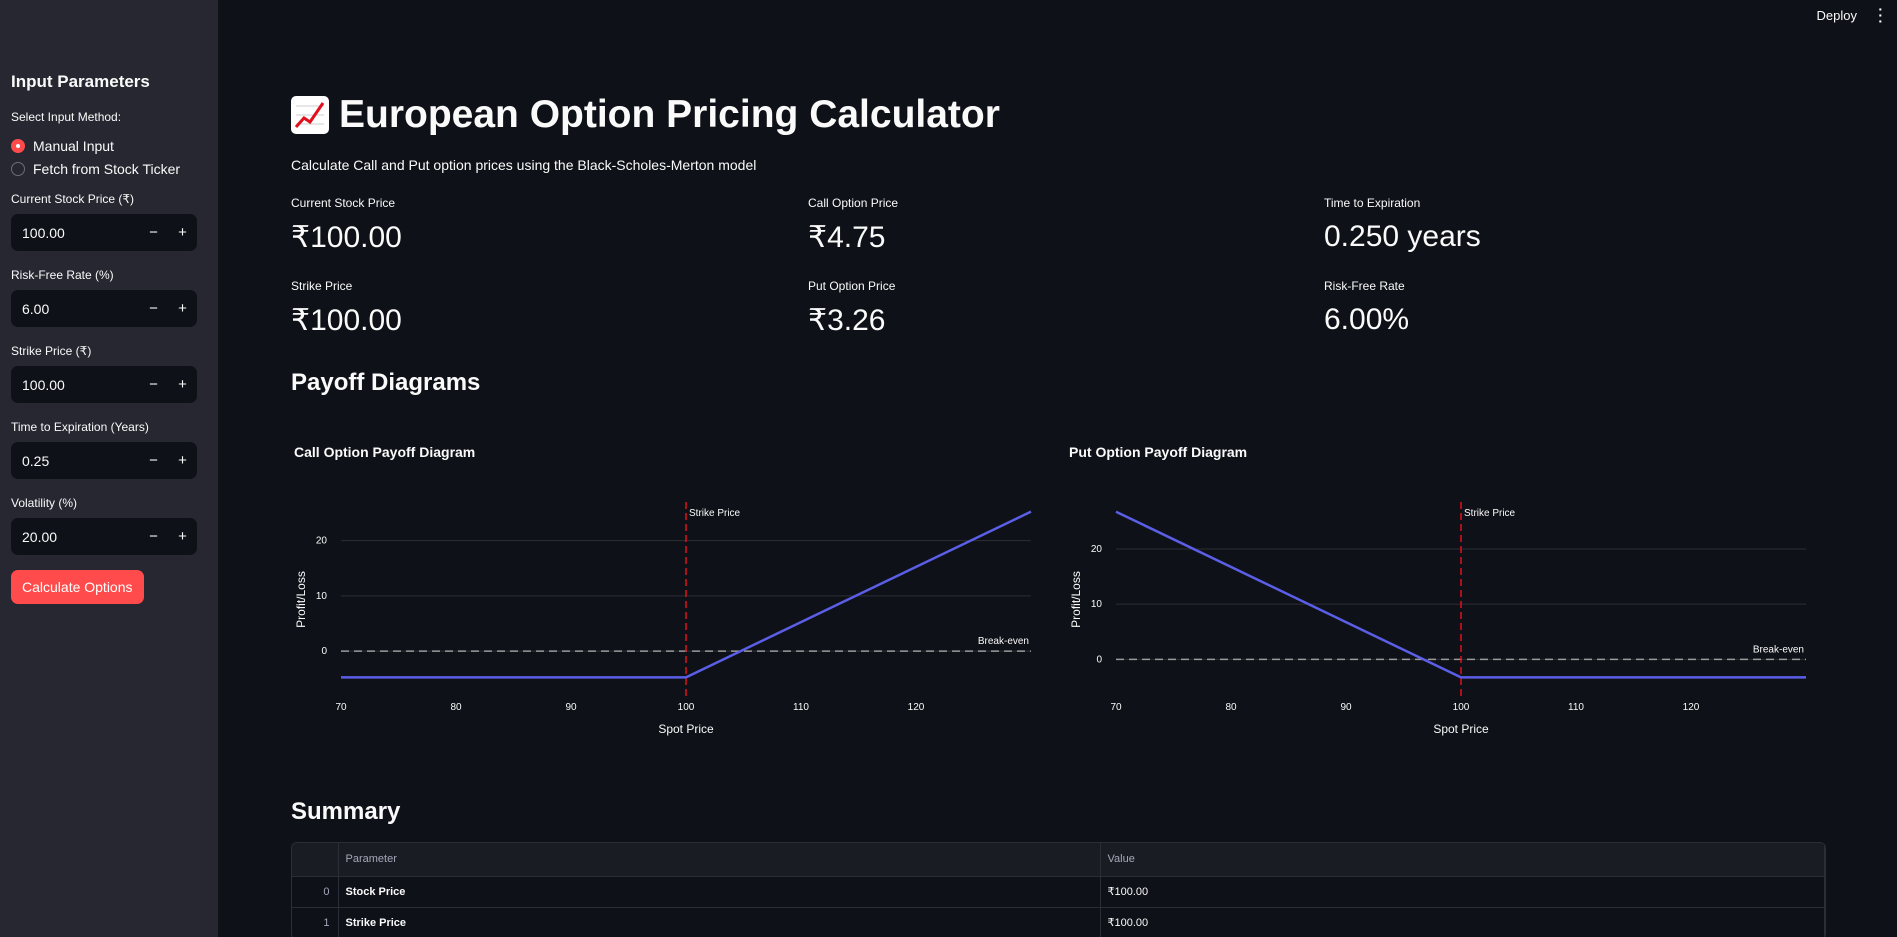 This screenshot has width=1897, height=937. Describe the element at coordinates (847, 237) in the screenshot. I see `metric-value: ₹4.75` at that location.